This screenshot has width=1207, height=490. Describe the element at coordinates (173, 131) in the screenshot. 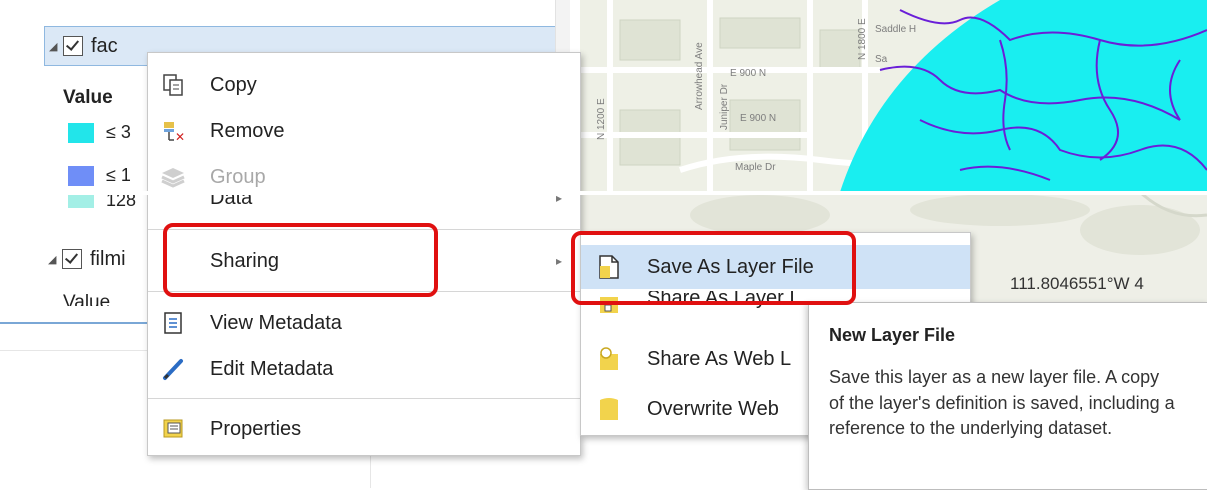

I see `remove-icon: ✕` at that location.